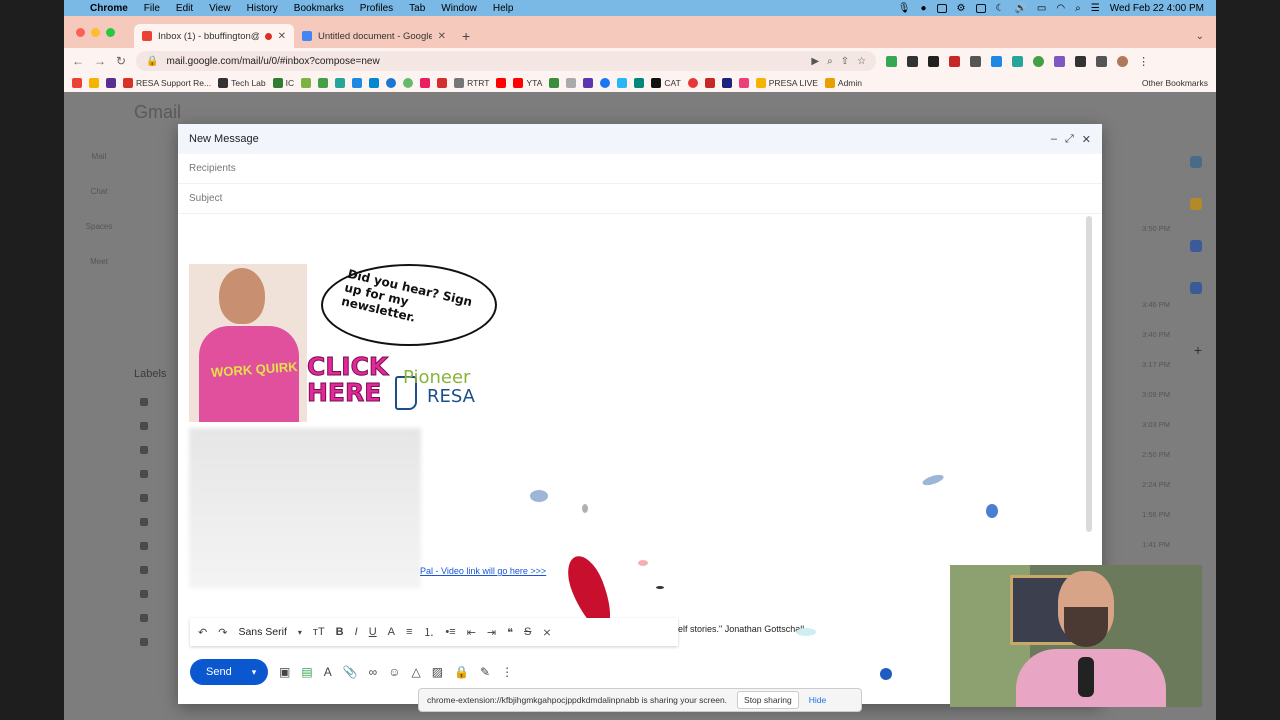 The height and width of the screenshot is (720, 1280). What do you see at coordinates (1089, 374) in the screenshot?
I see `body-scrollbar` at bounding box center [1089, 374].